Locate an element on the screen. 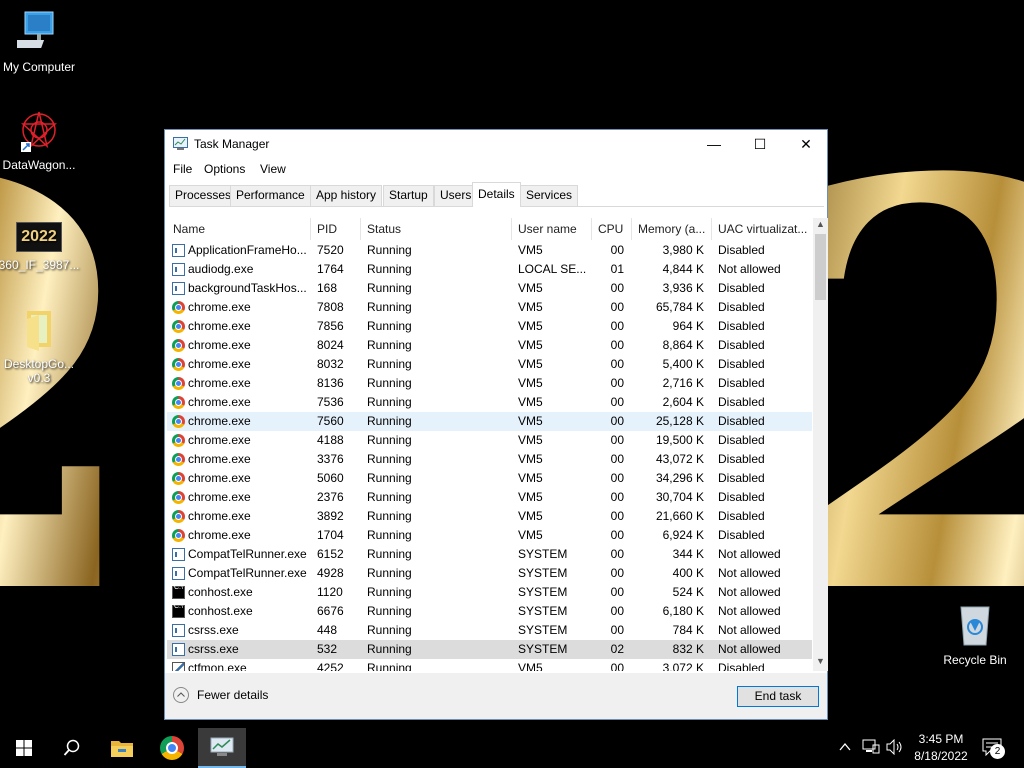 Image resolution: width=1024 pixels, height=768 pixels. cell-pid: 3376 is located at coordinates (330, 459).